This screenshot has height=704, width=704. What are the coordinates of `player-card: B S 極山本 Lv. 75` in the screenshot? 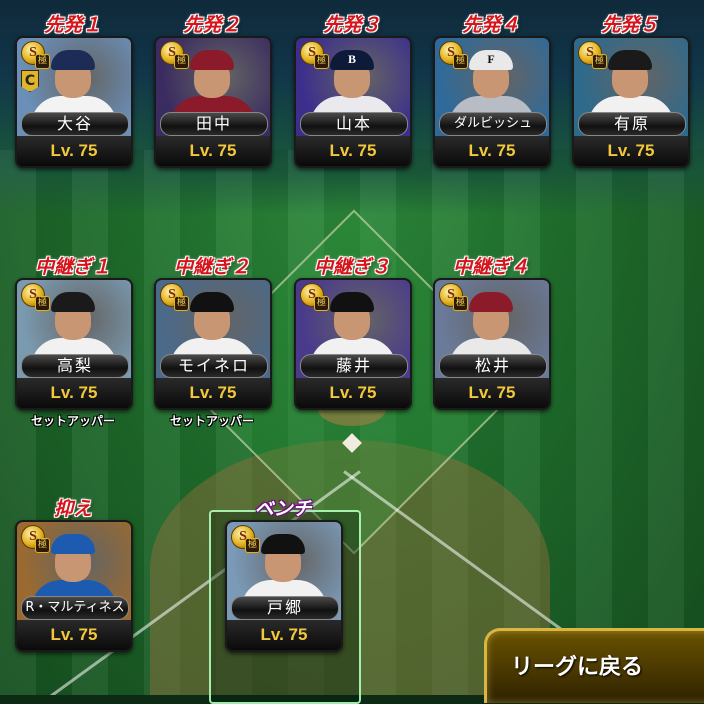 It's located at (353, 102).